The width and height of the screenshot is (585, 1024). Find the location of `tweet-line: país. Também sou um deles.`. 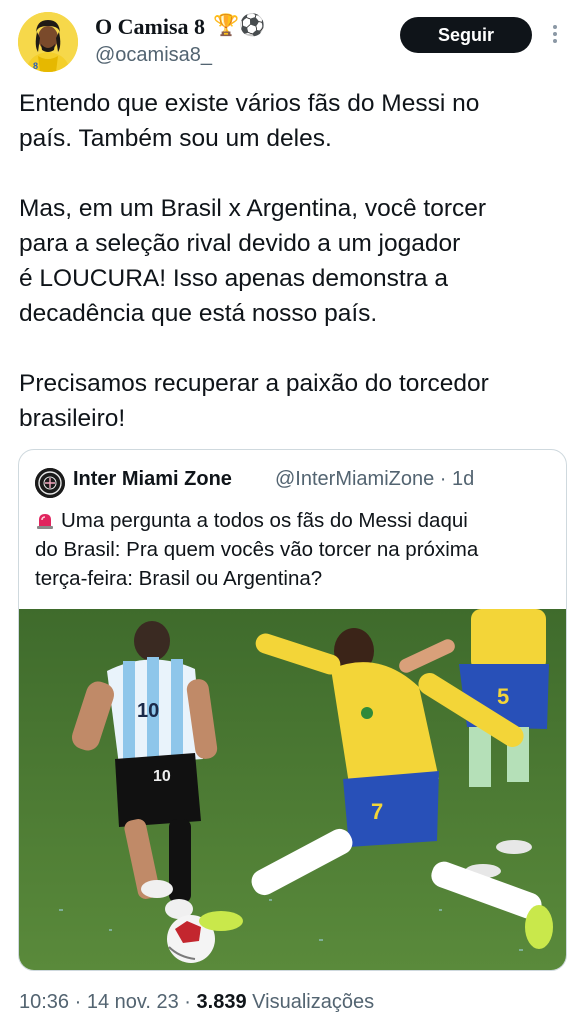

tweet-line: país. Também sou um deles. is located at coordinates (175, 138).